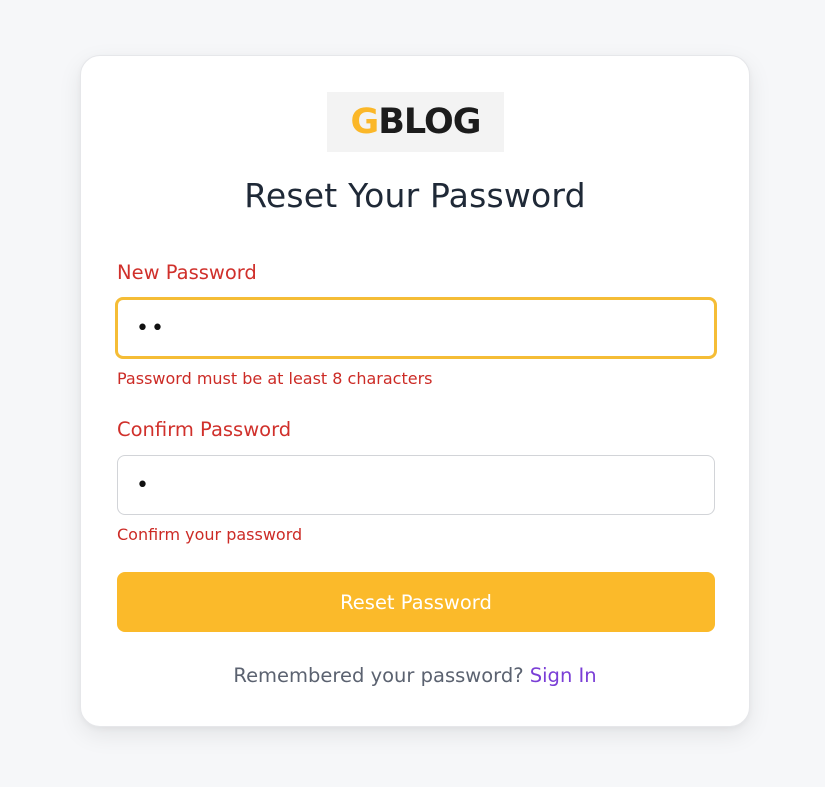 The height and width of the screenshot is (787, 825). What do you see at coordinates (378, 675) in the screenshot?
I see `footer-prompt: Remembered your password?` at bounding box center [378, 675].